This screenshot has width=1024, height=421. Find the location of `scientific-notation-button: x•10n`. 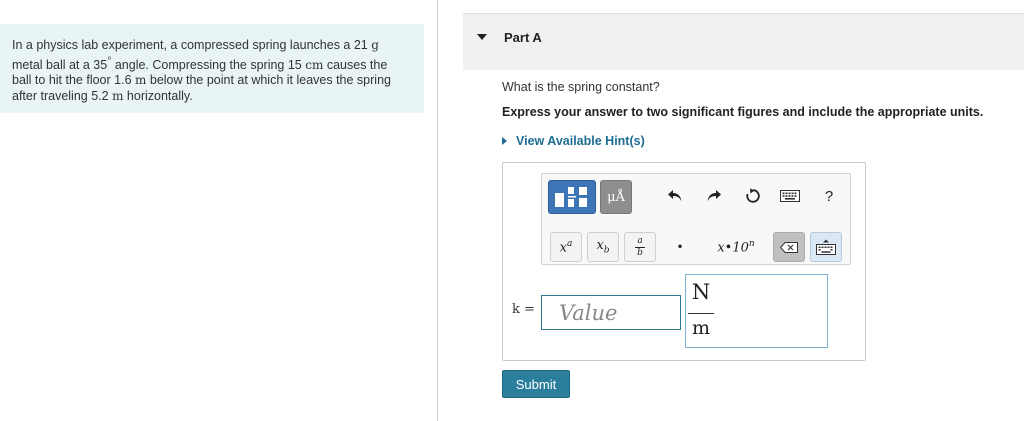

scientific-notation-button: x•10n is located at coordinates (736, 247).